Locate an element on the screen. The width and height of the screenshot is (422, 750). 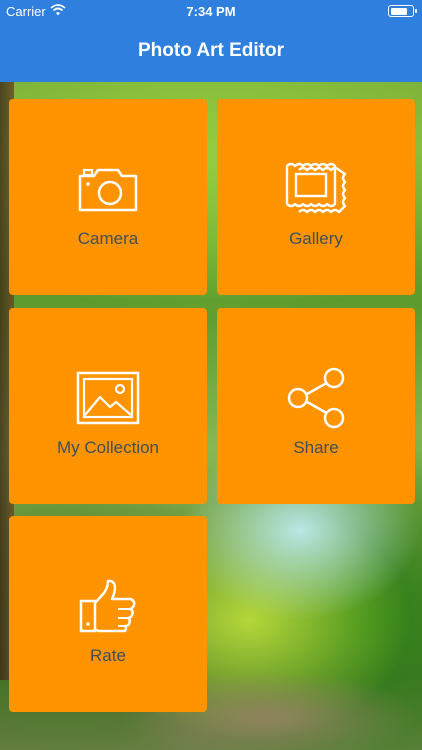
status-time: 7:34 PM is located at coordinates (211, 11).